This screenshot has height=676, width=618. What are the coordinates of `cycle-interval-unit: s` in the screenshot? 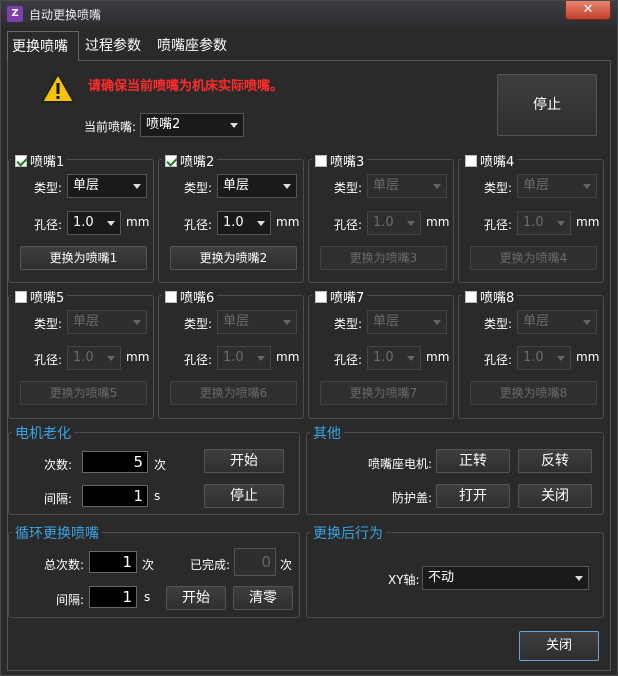 It's located at (147, 597).